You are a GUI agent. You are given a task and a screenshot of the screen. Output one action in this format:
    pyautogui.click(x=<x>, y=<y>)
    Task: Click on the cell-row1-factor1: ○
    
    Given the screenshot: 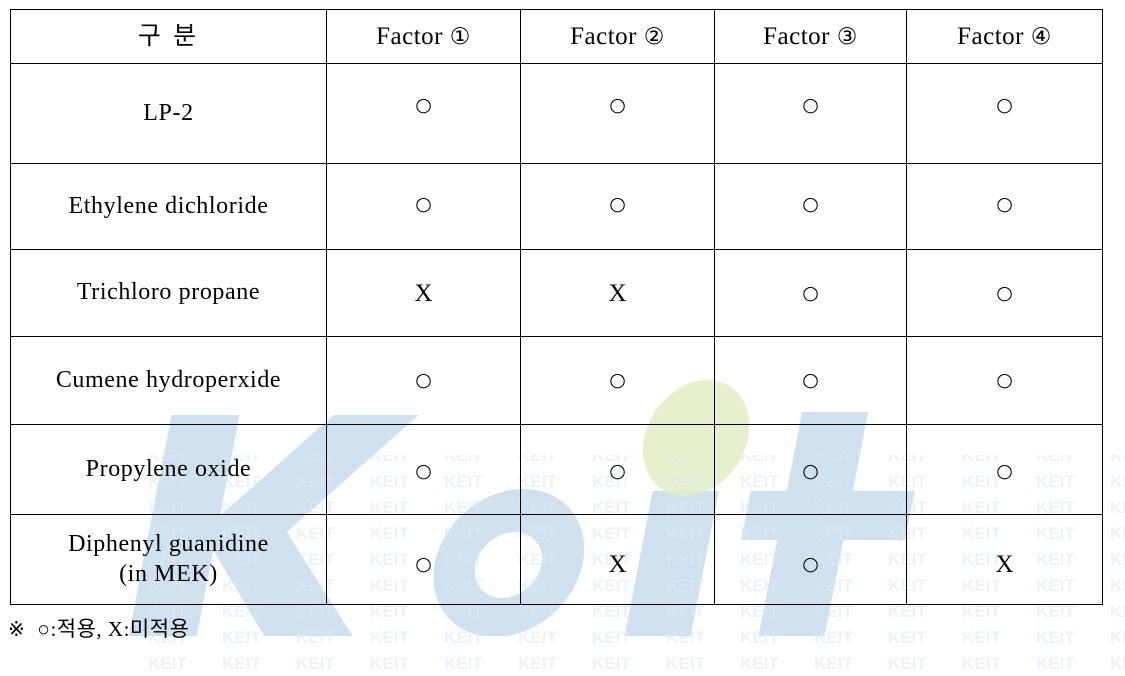 What is the action you would take?
    pyautogui.click(x=423, y=113)
    